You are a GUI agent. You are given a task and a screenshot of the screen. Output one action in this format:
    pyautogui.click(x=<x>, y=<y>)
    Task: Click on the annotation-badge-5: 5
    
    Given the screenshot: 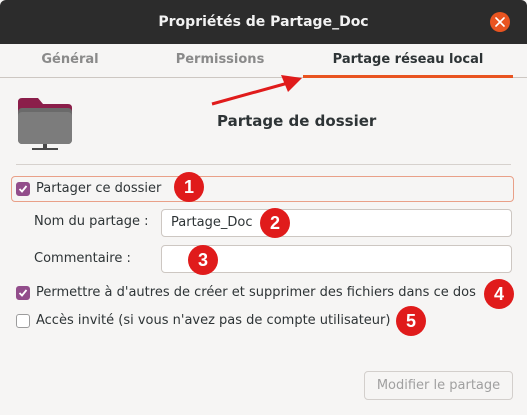 What is the action you would take?
    pyautogui.click(x=411, y=321)
    